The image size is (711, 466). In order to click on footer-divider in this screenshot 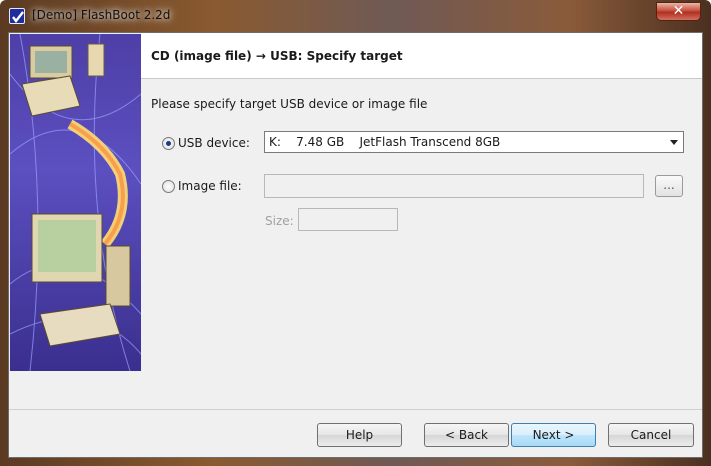, I will do `click(355, 409)`.